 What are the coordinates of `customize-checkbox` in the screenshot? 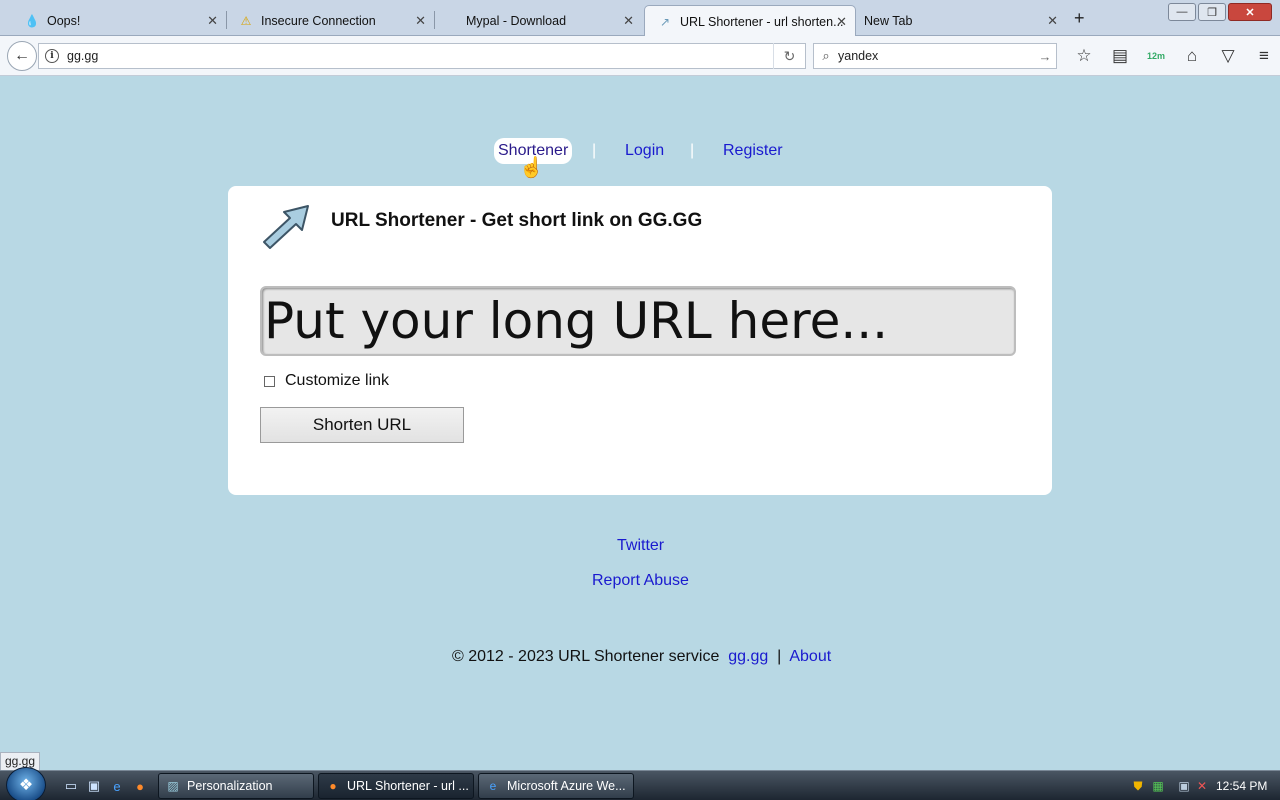 It's located at (269, 381).